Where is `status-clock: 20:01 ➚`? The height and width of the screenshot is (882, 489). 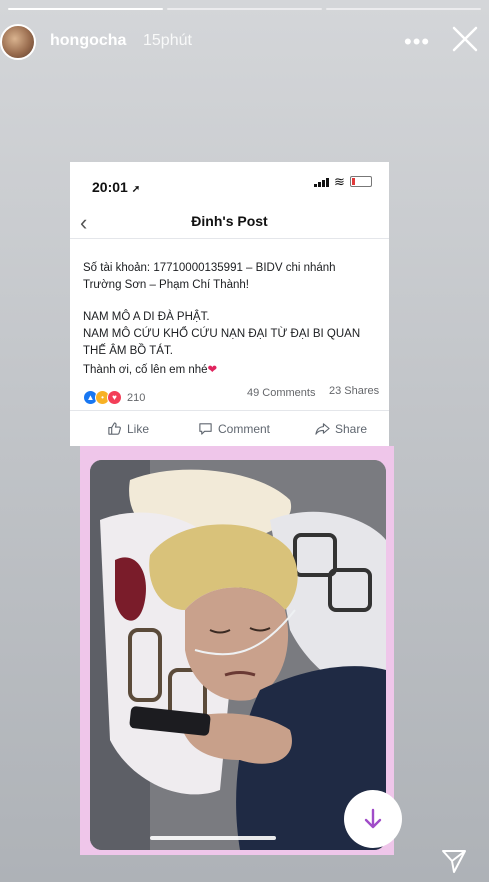
status-clock: 20:01 ➚ is located at coordinates (116, 187).